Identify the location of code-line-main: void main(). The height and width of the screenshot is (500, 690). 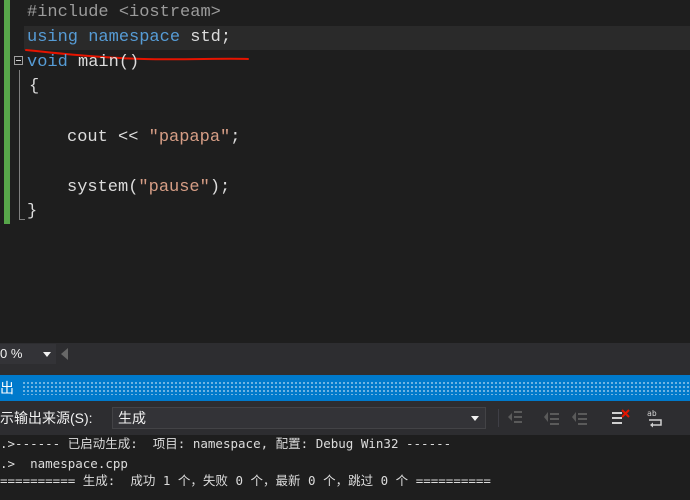
(83, 63).